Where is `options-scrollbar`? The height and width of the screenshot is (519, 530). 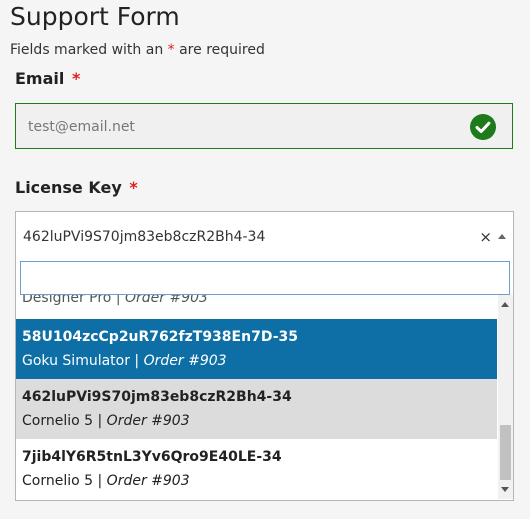 options-scrollbar is located at coordinates (505, 397).